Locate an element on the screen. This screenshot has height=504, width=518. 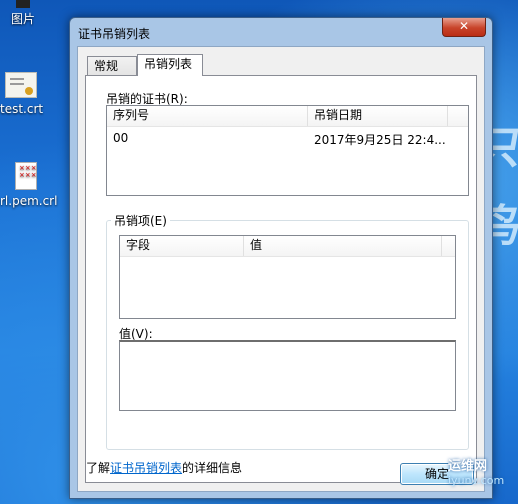
list-header: 序列号 吊销日期 is located at coordinates (287, 116).